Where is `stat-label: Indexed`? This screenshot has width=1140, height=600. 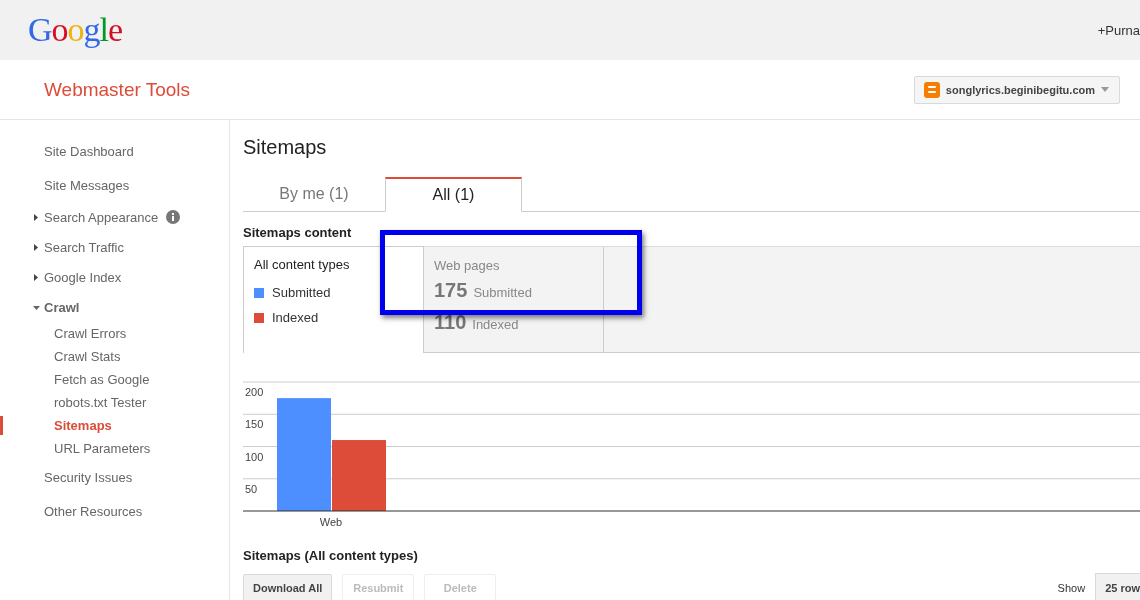
stat-label: Indexed is located at coordinates (495, 324).